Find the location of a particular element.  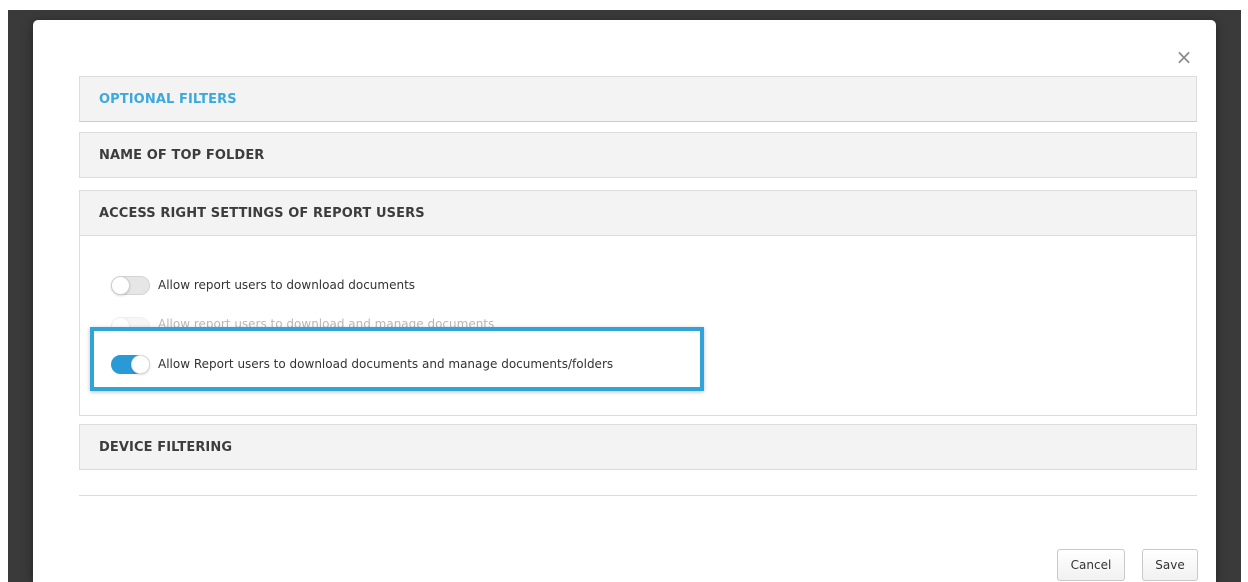

access-option-download-manage-folders-toggle is located at coordinates (130, 364).